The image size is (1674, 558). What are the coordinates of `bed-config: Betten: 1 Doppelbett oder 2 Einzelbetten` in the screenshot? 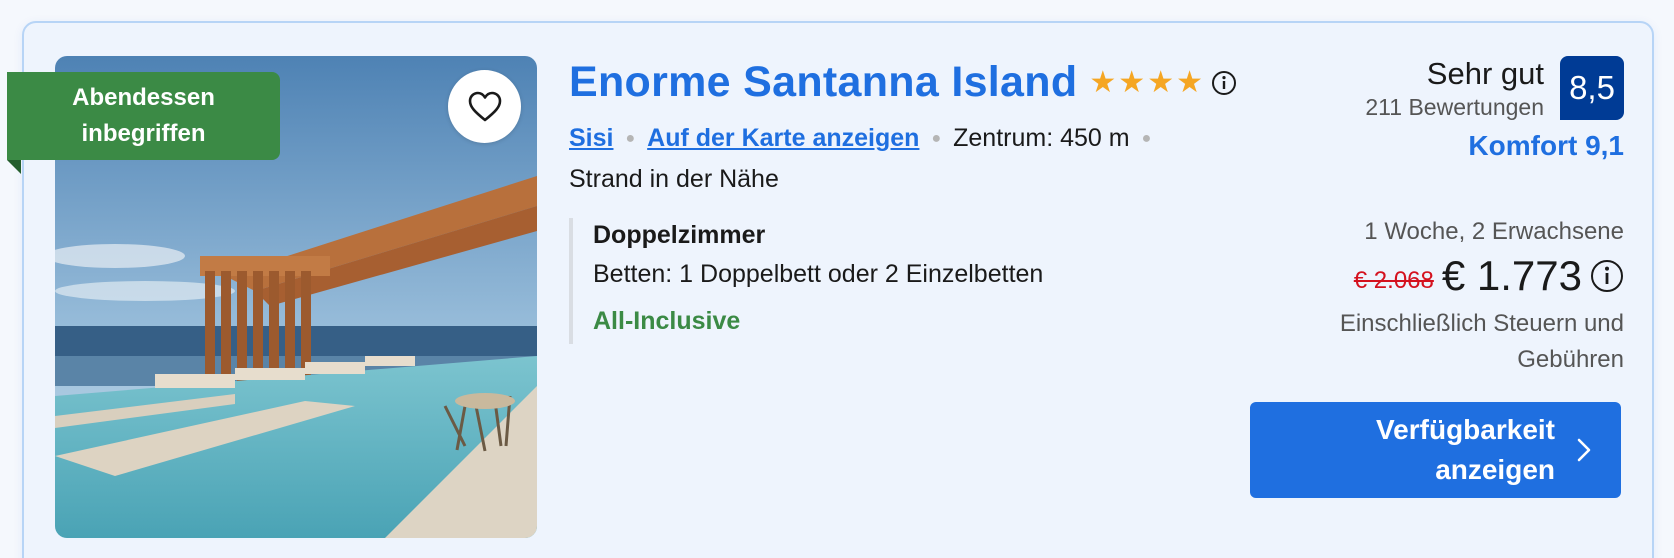 It's located at (818, 274).